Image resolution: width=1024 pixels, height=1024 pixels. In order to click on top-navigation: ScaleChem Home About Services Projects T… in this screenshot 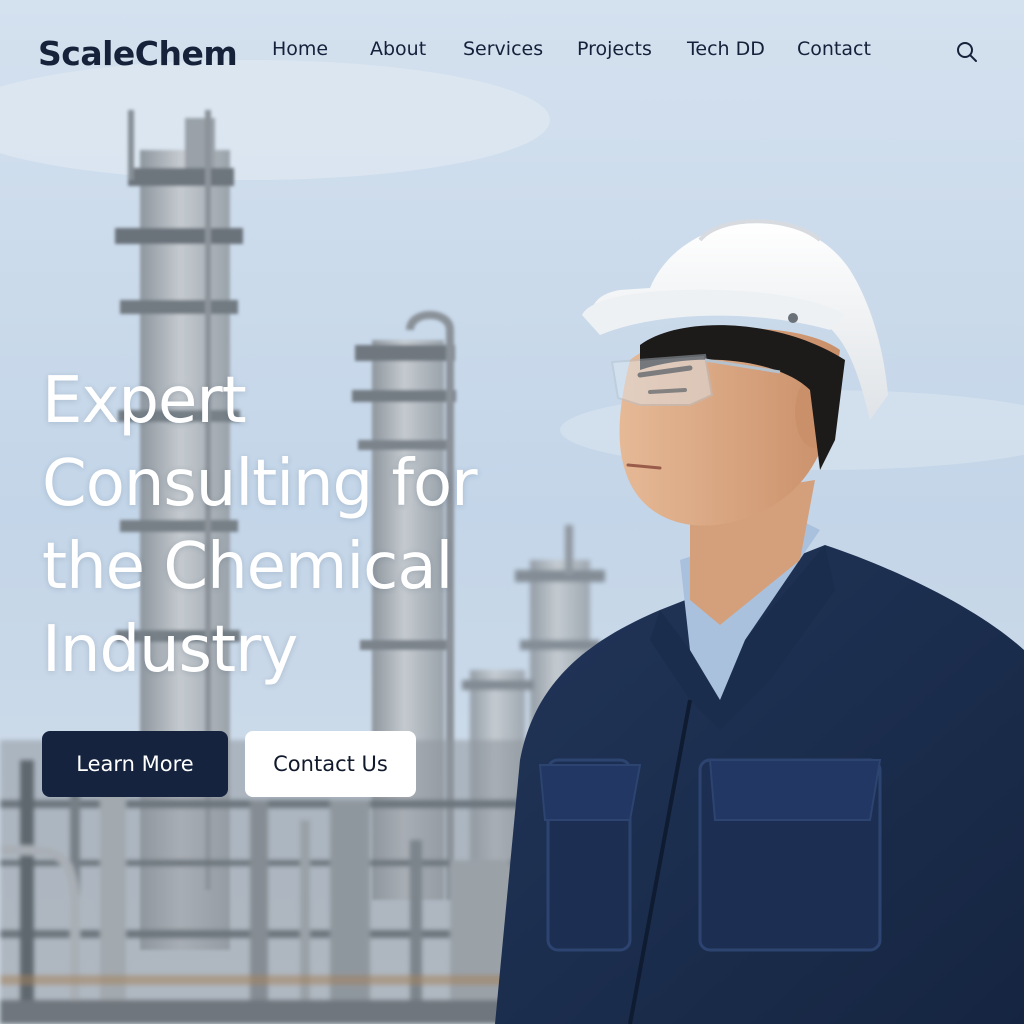, I will do `click(512, 50)`.